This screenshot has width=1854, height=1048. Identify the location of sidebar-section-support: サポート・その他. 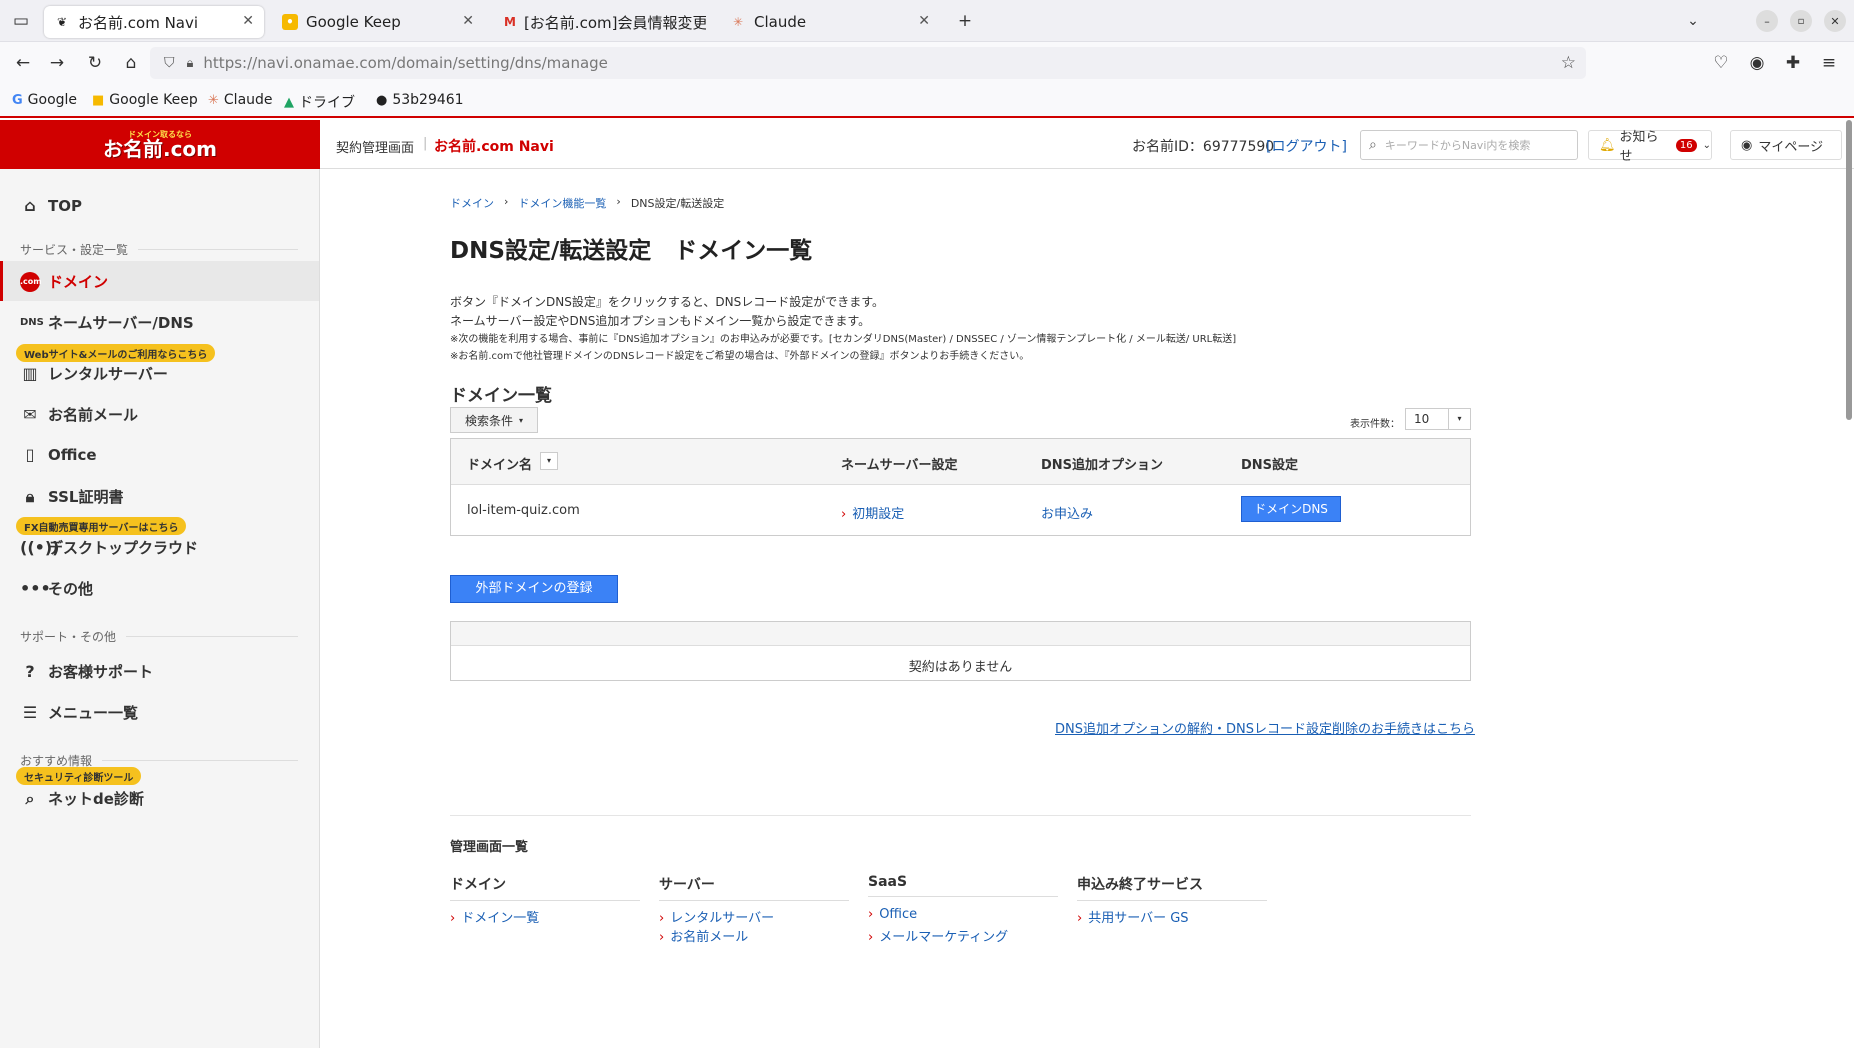
(159, 636).